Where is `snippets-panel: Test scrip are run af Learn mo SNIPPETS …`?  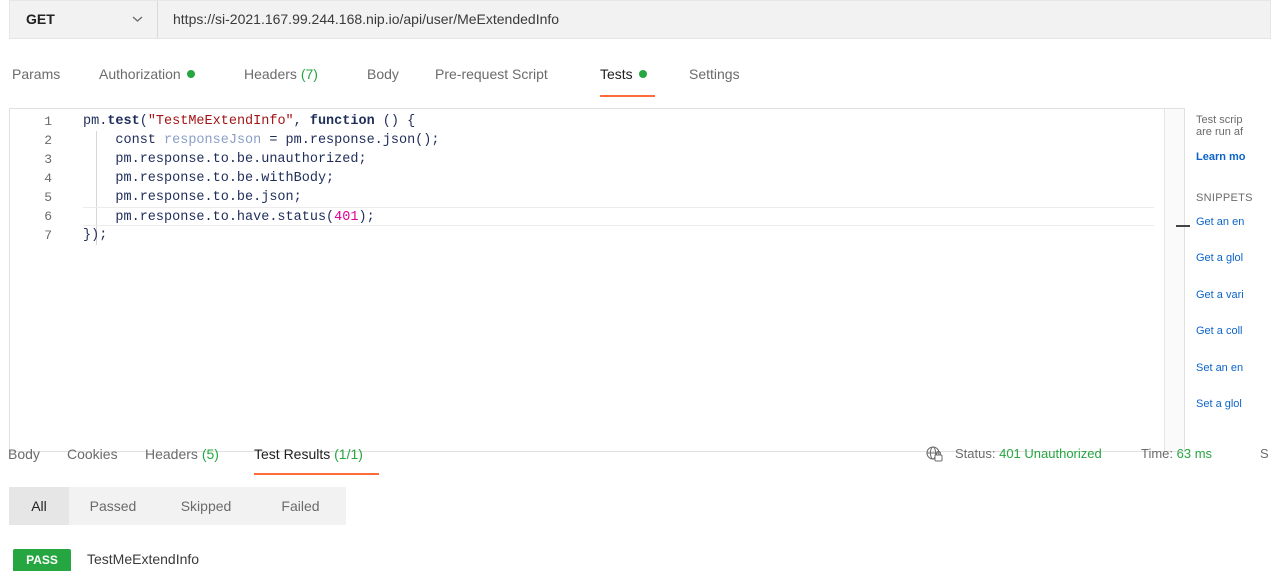
snippets-panel: Test scrip are run af Learn mo SNIPPETS … is located at coordinates (1233, 280).